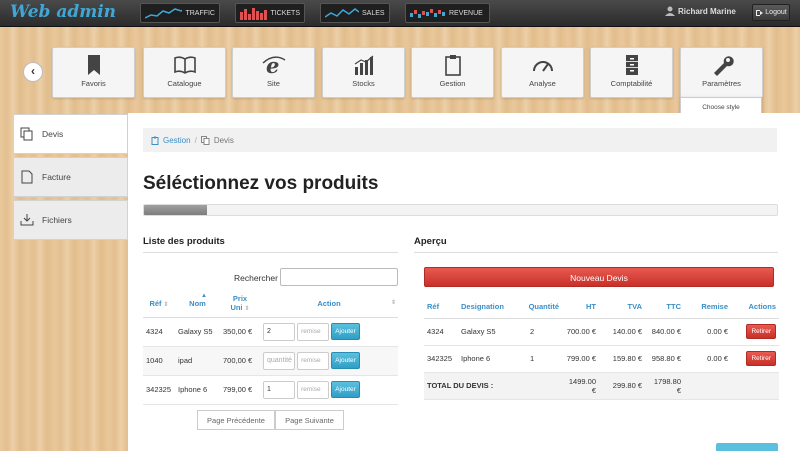 This screenshot has width=800, height=451. Describe the element at coordinates (771, 12) in the screenshot. I see `logout-button: Logout` at that location.